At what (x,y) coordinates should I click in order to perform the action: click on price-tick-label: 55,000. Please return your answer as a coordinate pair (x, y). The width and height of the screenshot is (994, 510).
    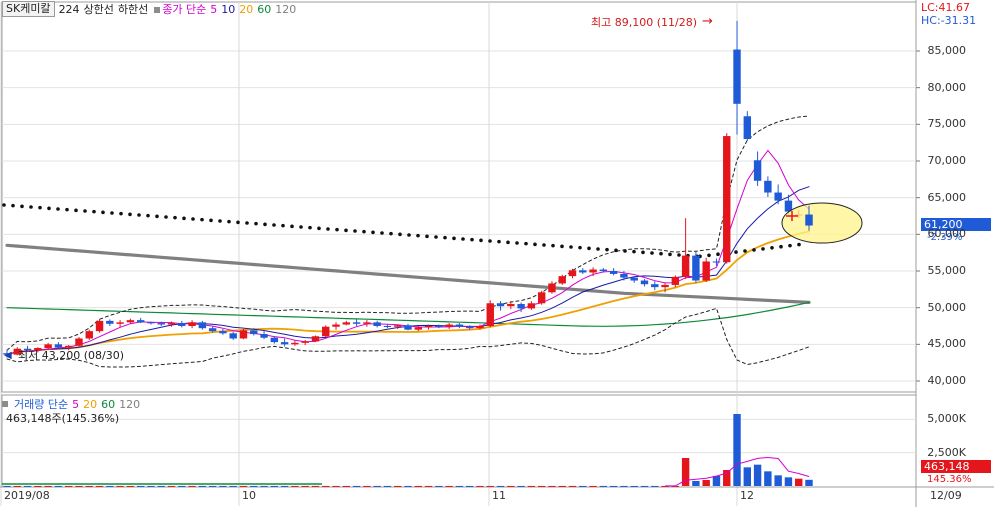
    Looking at the image, I should click on (947, 270).